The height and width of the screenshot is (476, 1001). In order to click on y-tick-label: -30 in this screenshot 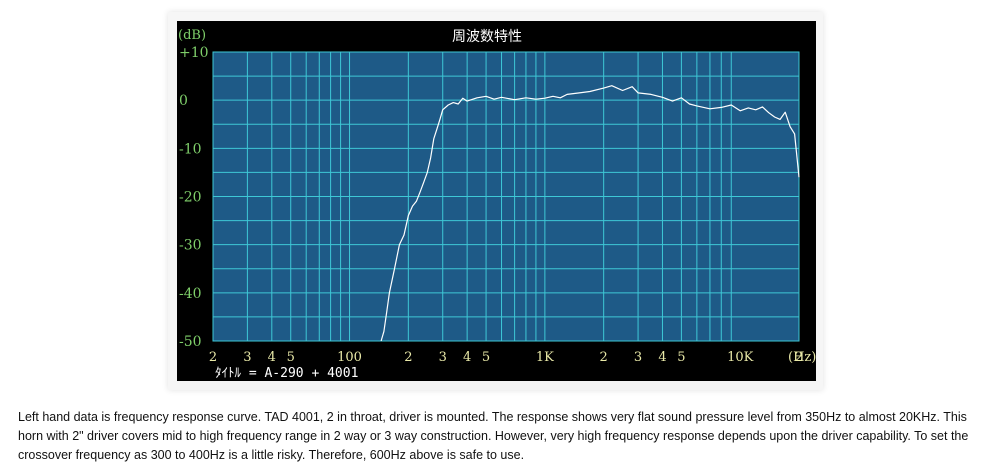, I will do `click(190, 246)`.